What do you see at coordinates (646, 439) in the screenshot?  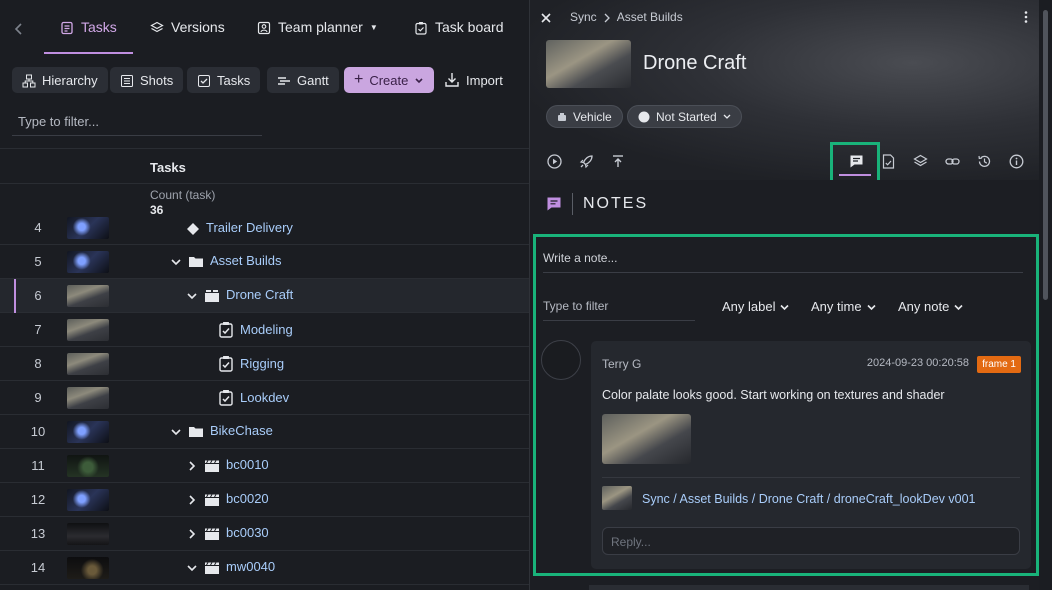 I see `note-attachment-image` at bounding box center [646, 439].